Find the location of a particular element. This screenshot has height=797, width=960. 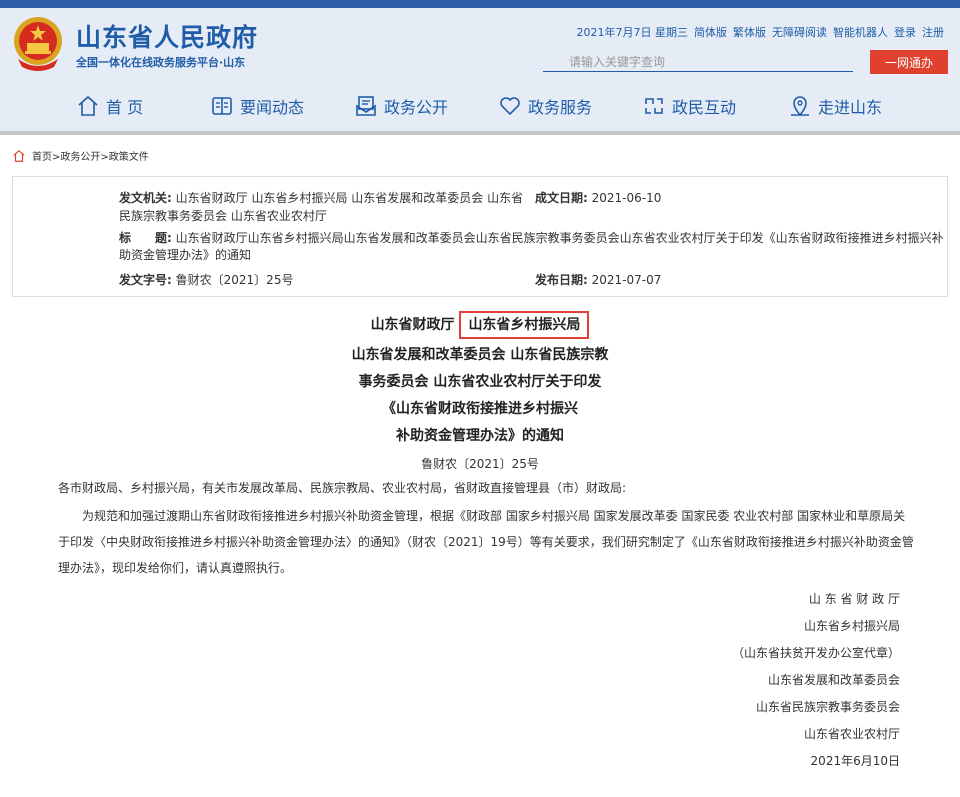

nav-item-about: 走进山东 is located at coordinates (835, 106).